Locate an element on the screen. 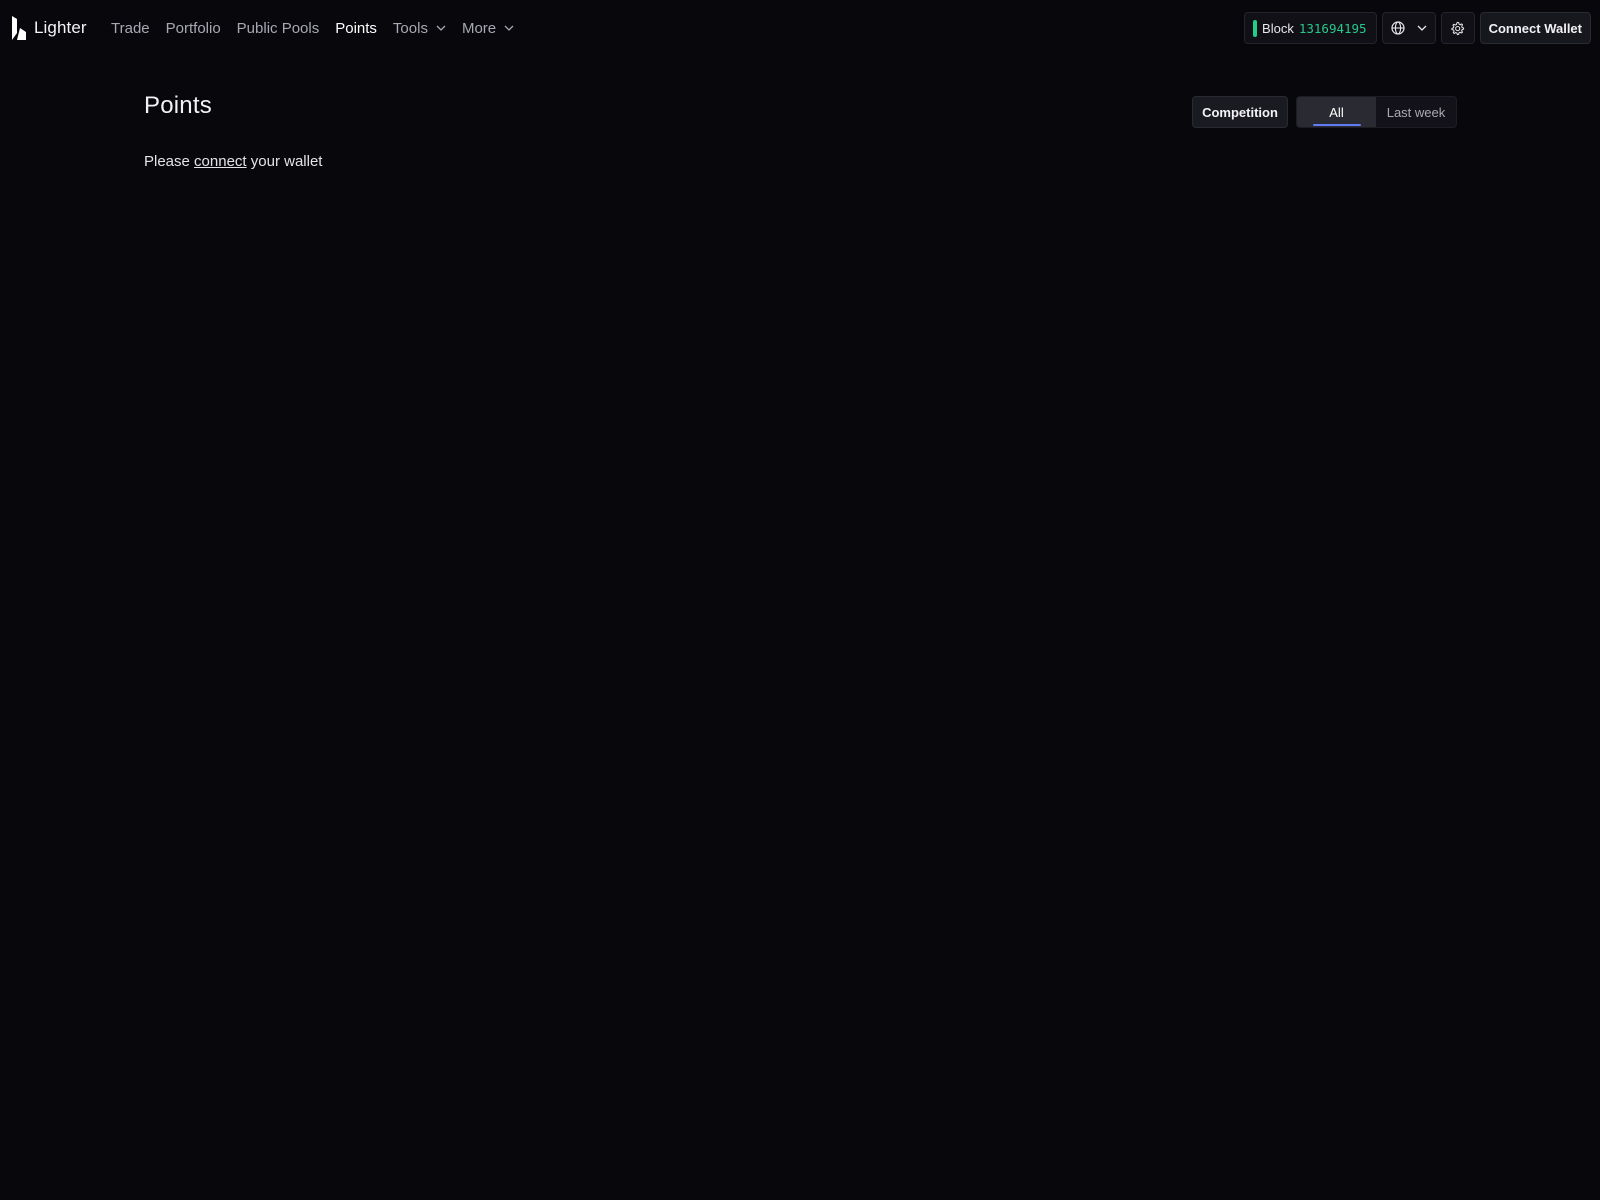 The width and height of the screenshot is (1600, 1200). tab-label: Last week is located at coordinates (1416, 112).